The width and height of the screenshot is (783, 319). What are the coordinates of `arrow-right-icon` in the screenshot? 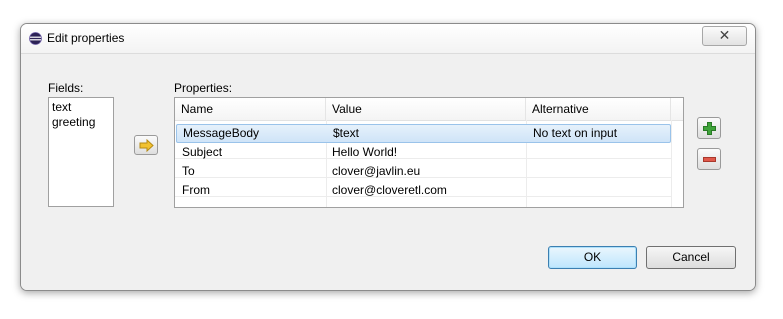 It's located at (146, 145).